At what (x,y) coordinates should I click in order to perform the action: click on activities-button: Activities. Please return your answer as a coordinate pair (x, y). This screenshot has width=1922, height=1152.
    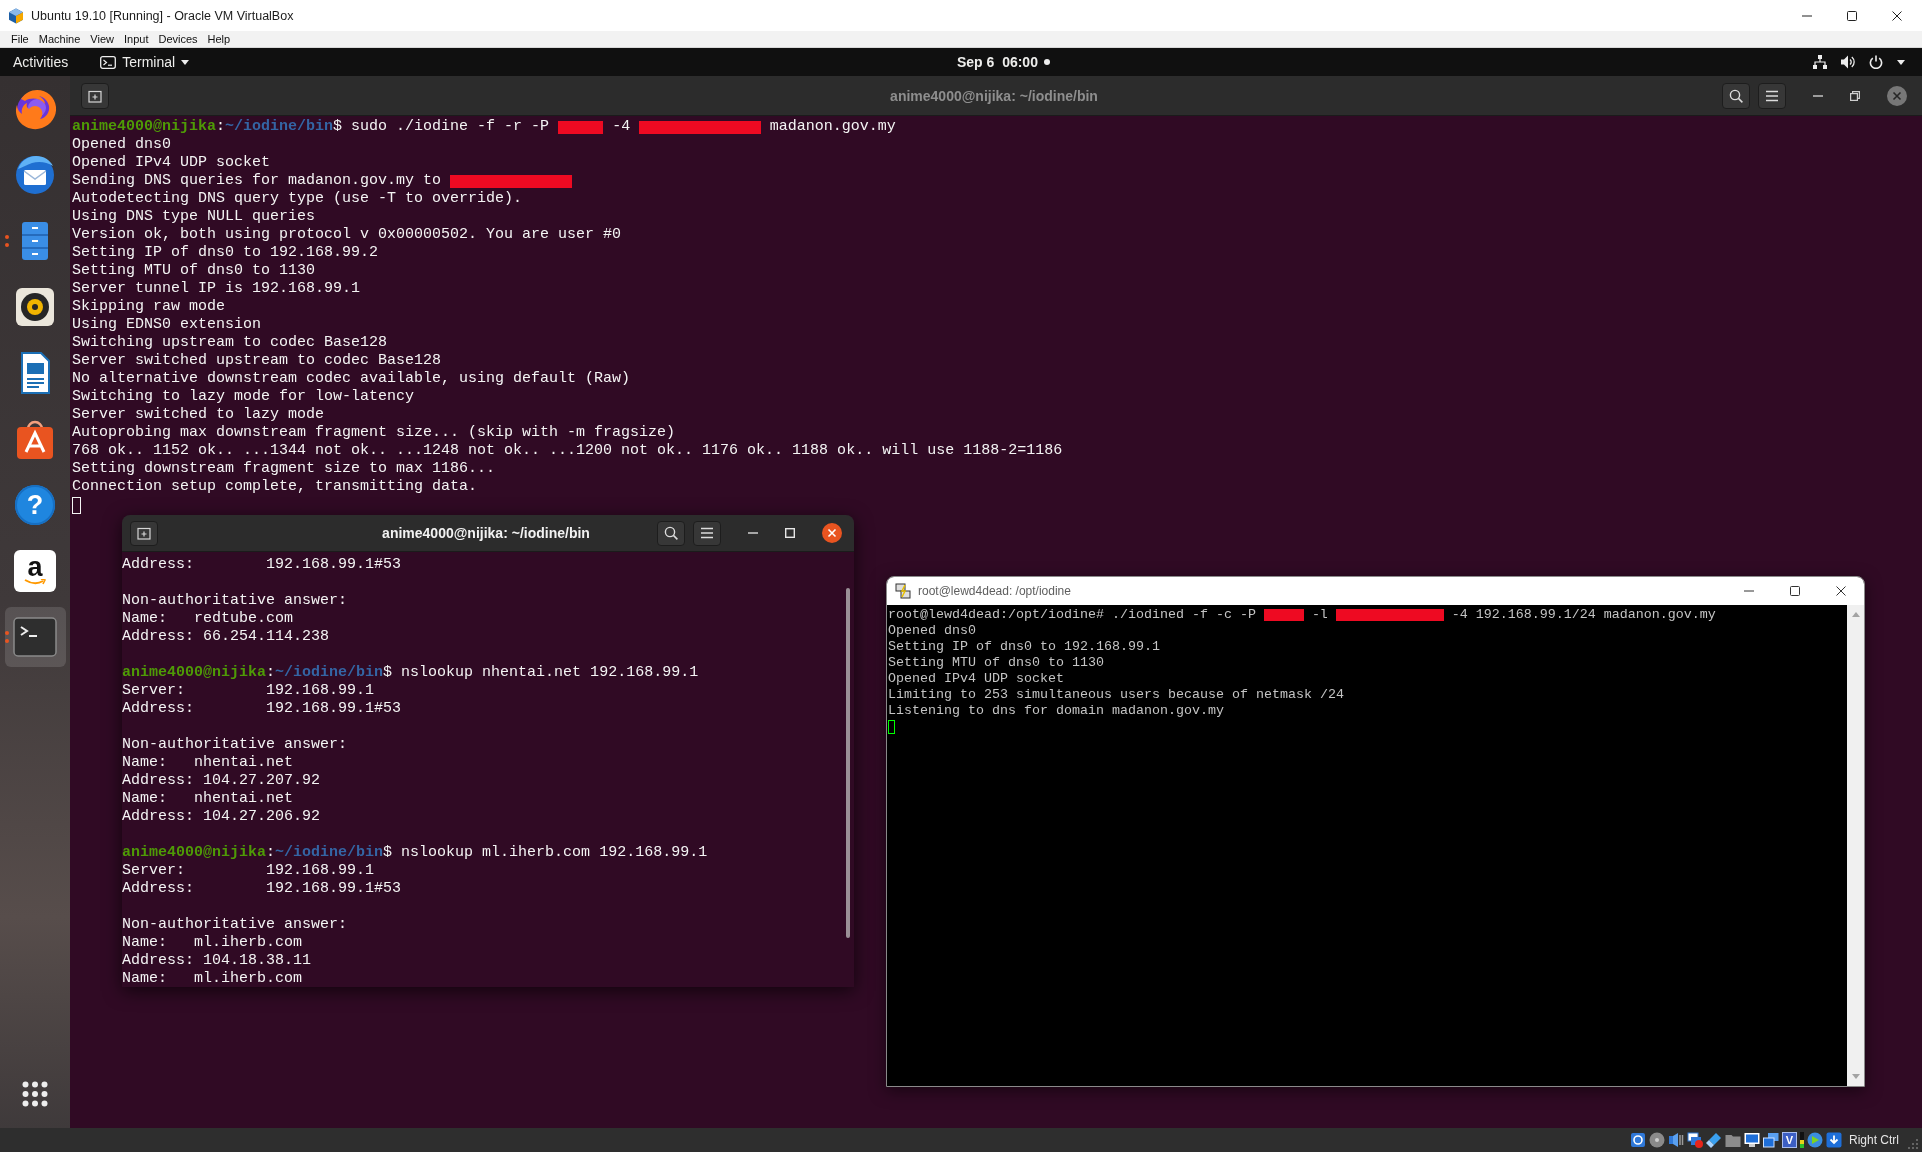
    Looking at the image, I should click on (41, 62).